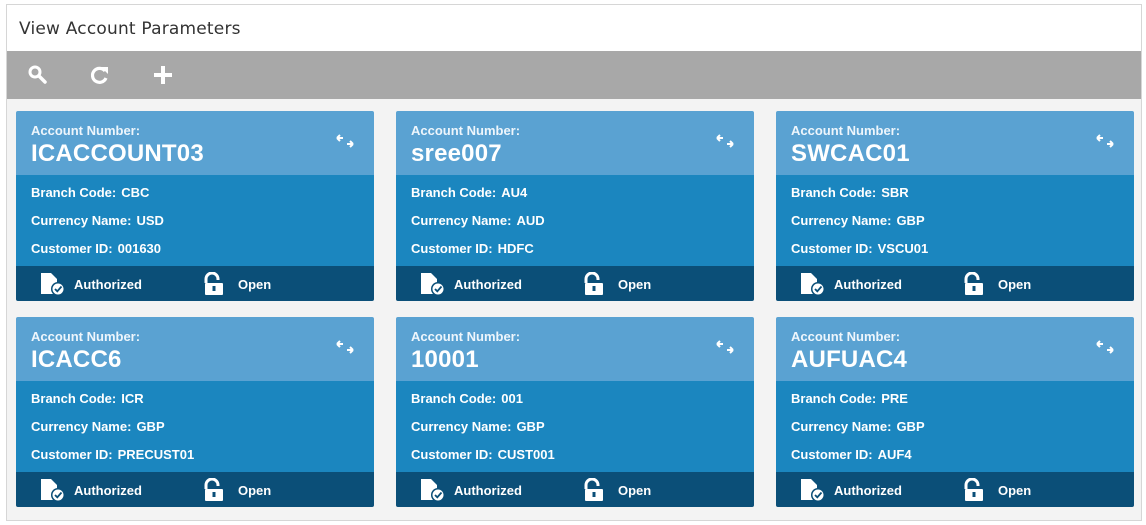  Describe the element at coordinates (135, 192) in the screenshot. I see `branch-code-value: CBC` at that location.